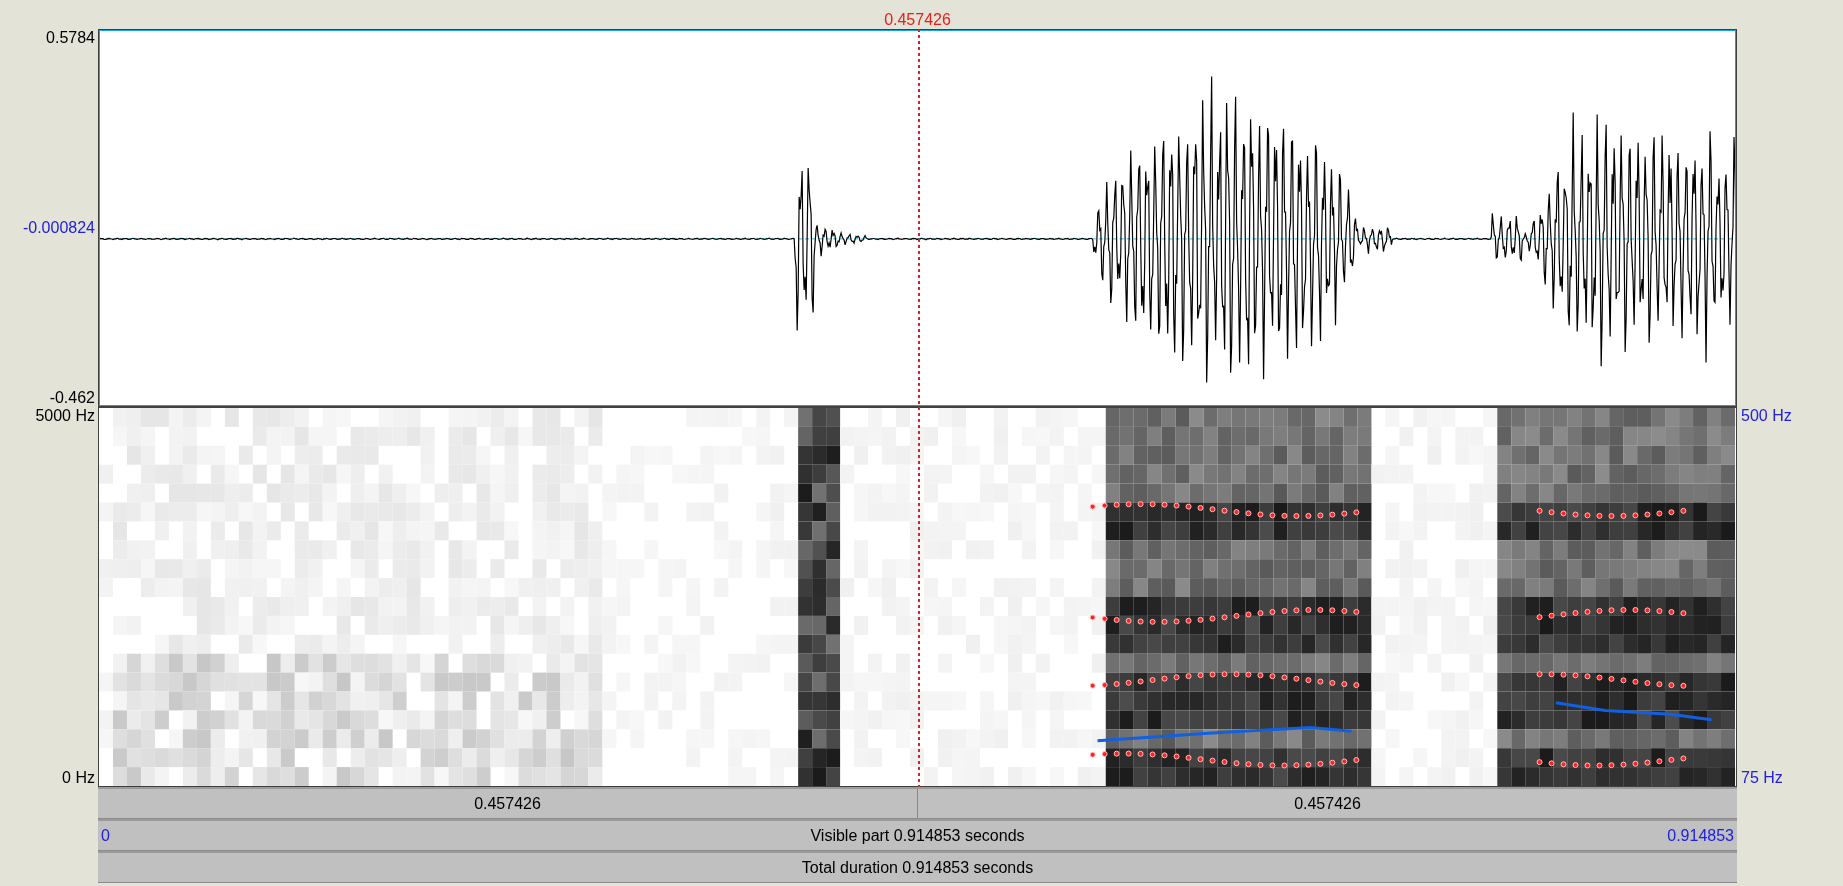  Describe the element at coordinates (917, 20) in the screenshot. I see `cursor-time: 0.457426` at that location.